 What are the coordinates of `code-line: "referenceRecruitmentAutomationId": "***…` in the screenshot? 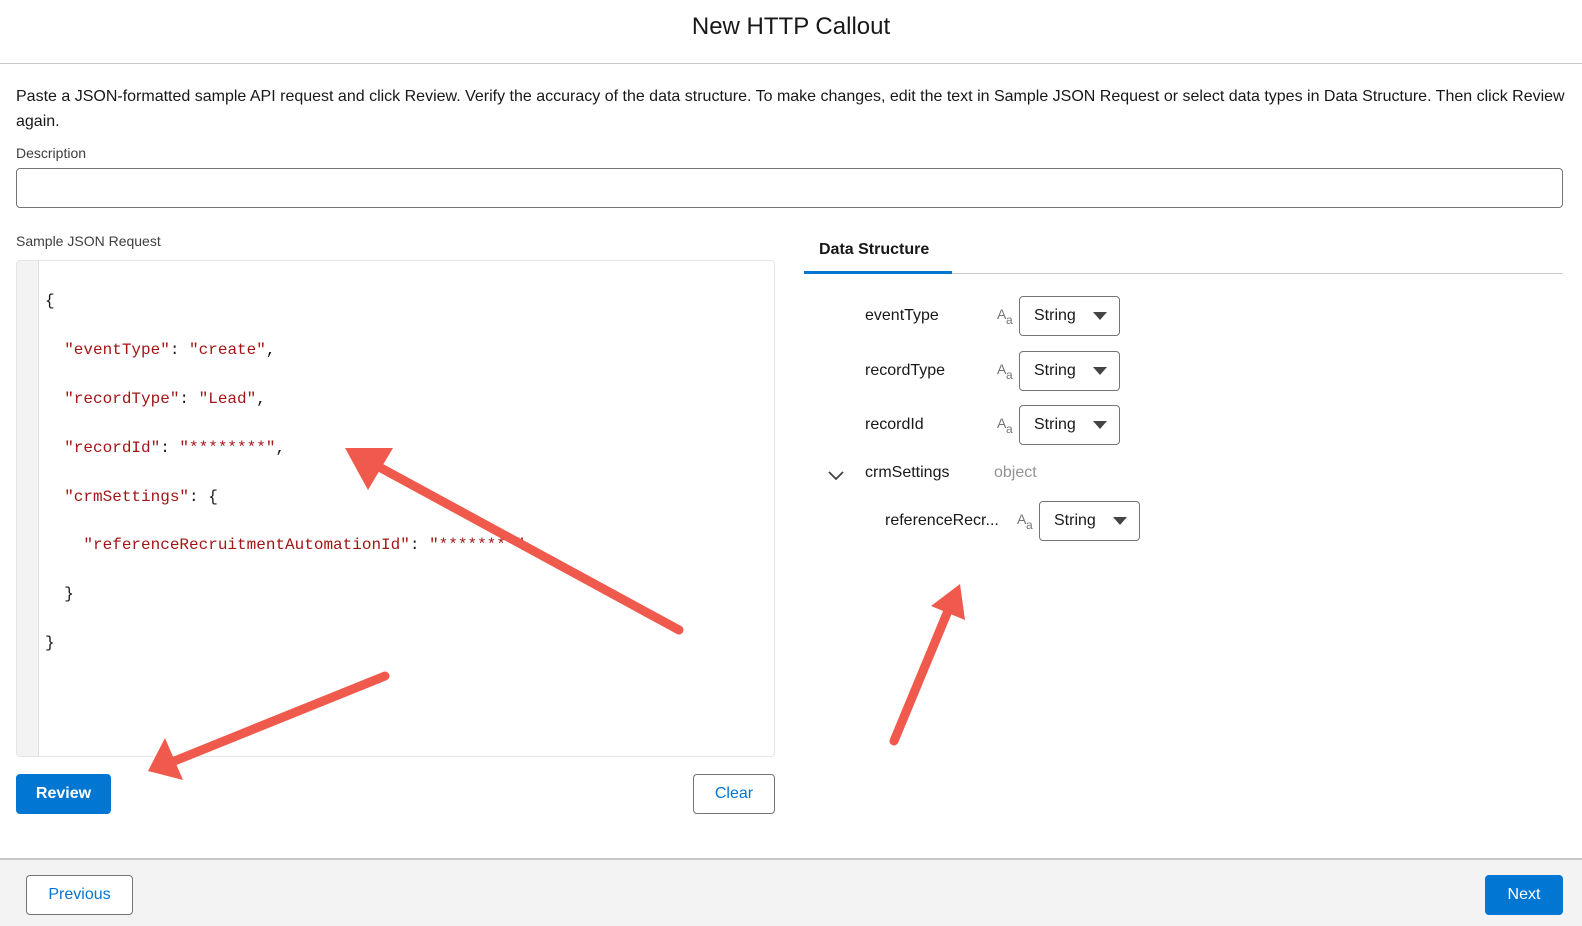 It's located at (304, 545).